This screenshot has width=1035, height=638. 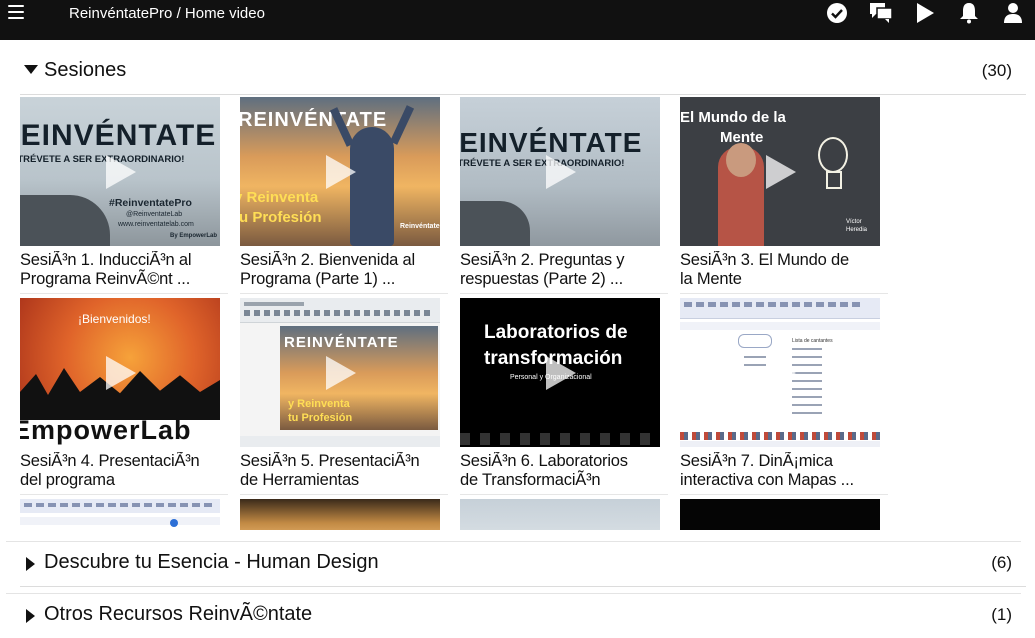 I want to click on thumb-name: Heredia, so click(x=857, y=230).